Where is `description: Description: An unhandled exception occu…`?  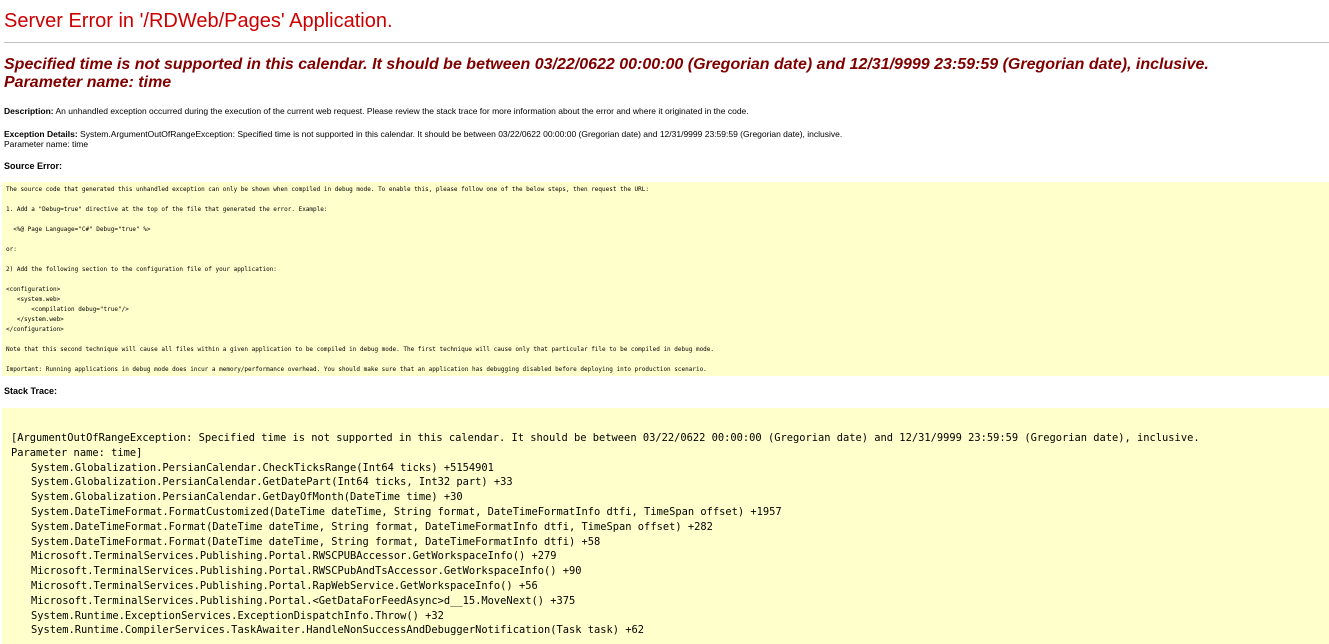 description: Description: An unhandled exception occu… is located at coordinates (376, 111).